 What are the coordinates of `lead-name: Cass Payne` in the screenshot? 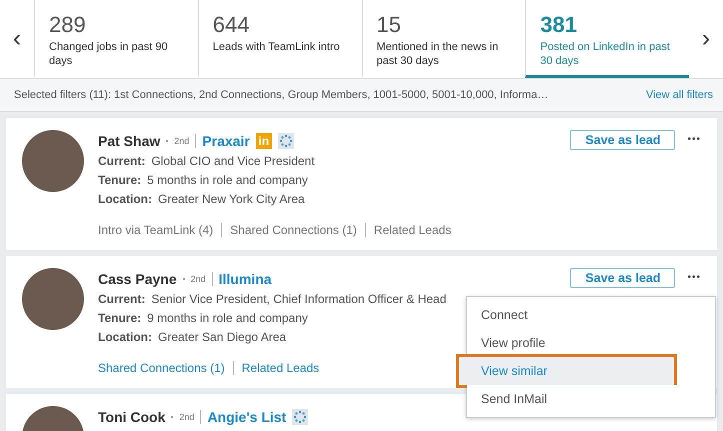 It's located at (137, 279).